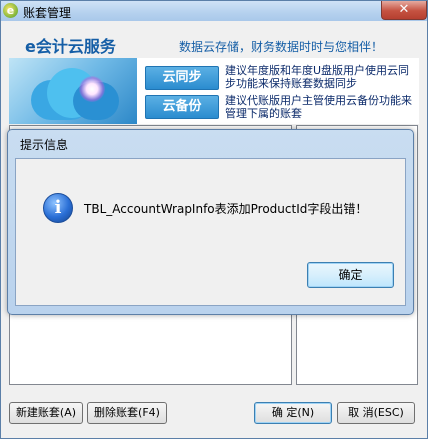 Image resolution: width=428 pixels, height=439 pixels. I want to click on delete-account-button: 删除账套(F4), so click(127, 413).